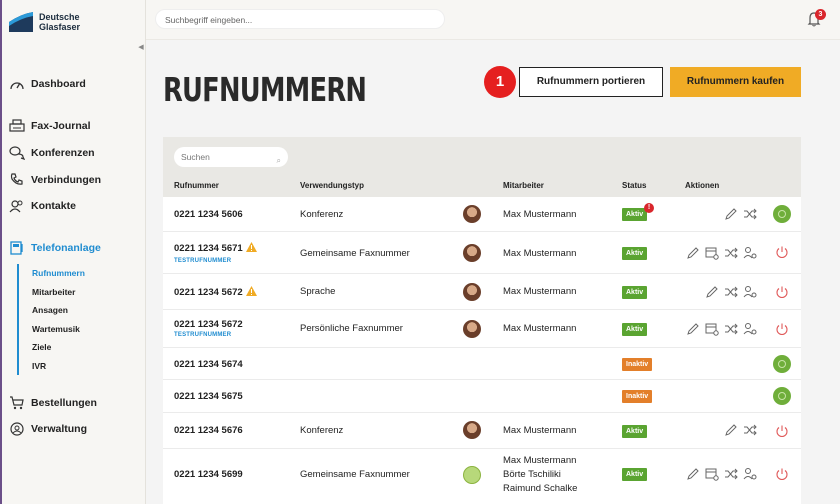 This screenshot has width=840, height=504. I want to click on sidebar-item-telefonanlage: Telefonanlage, so click(55, 248).